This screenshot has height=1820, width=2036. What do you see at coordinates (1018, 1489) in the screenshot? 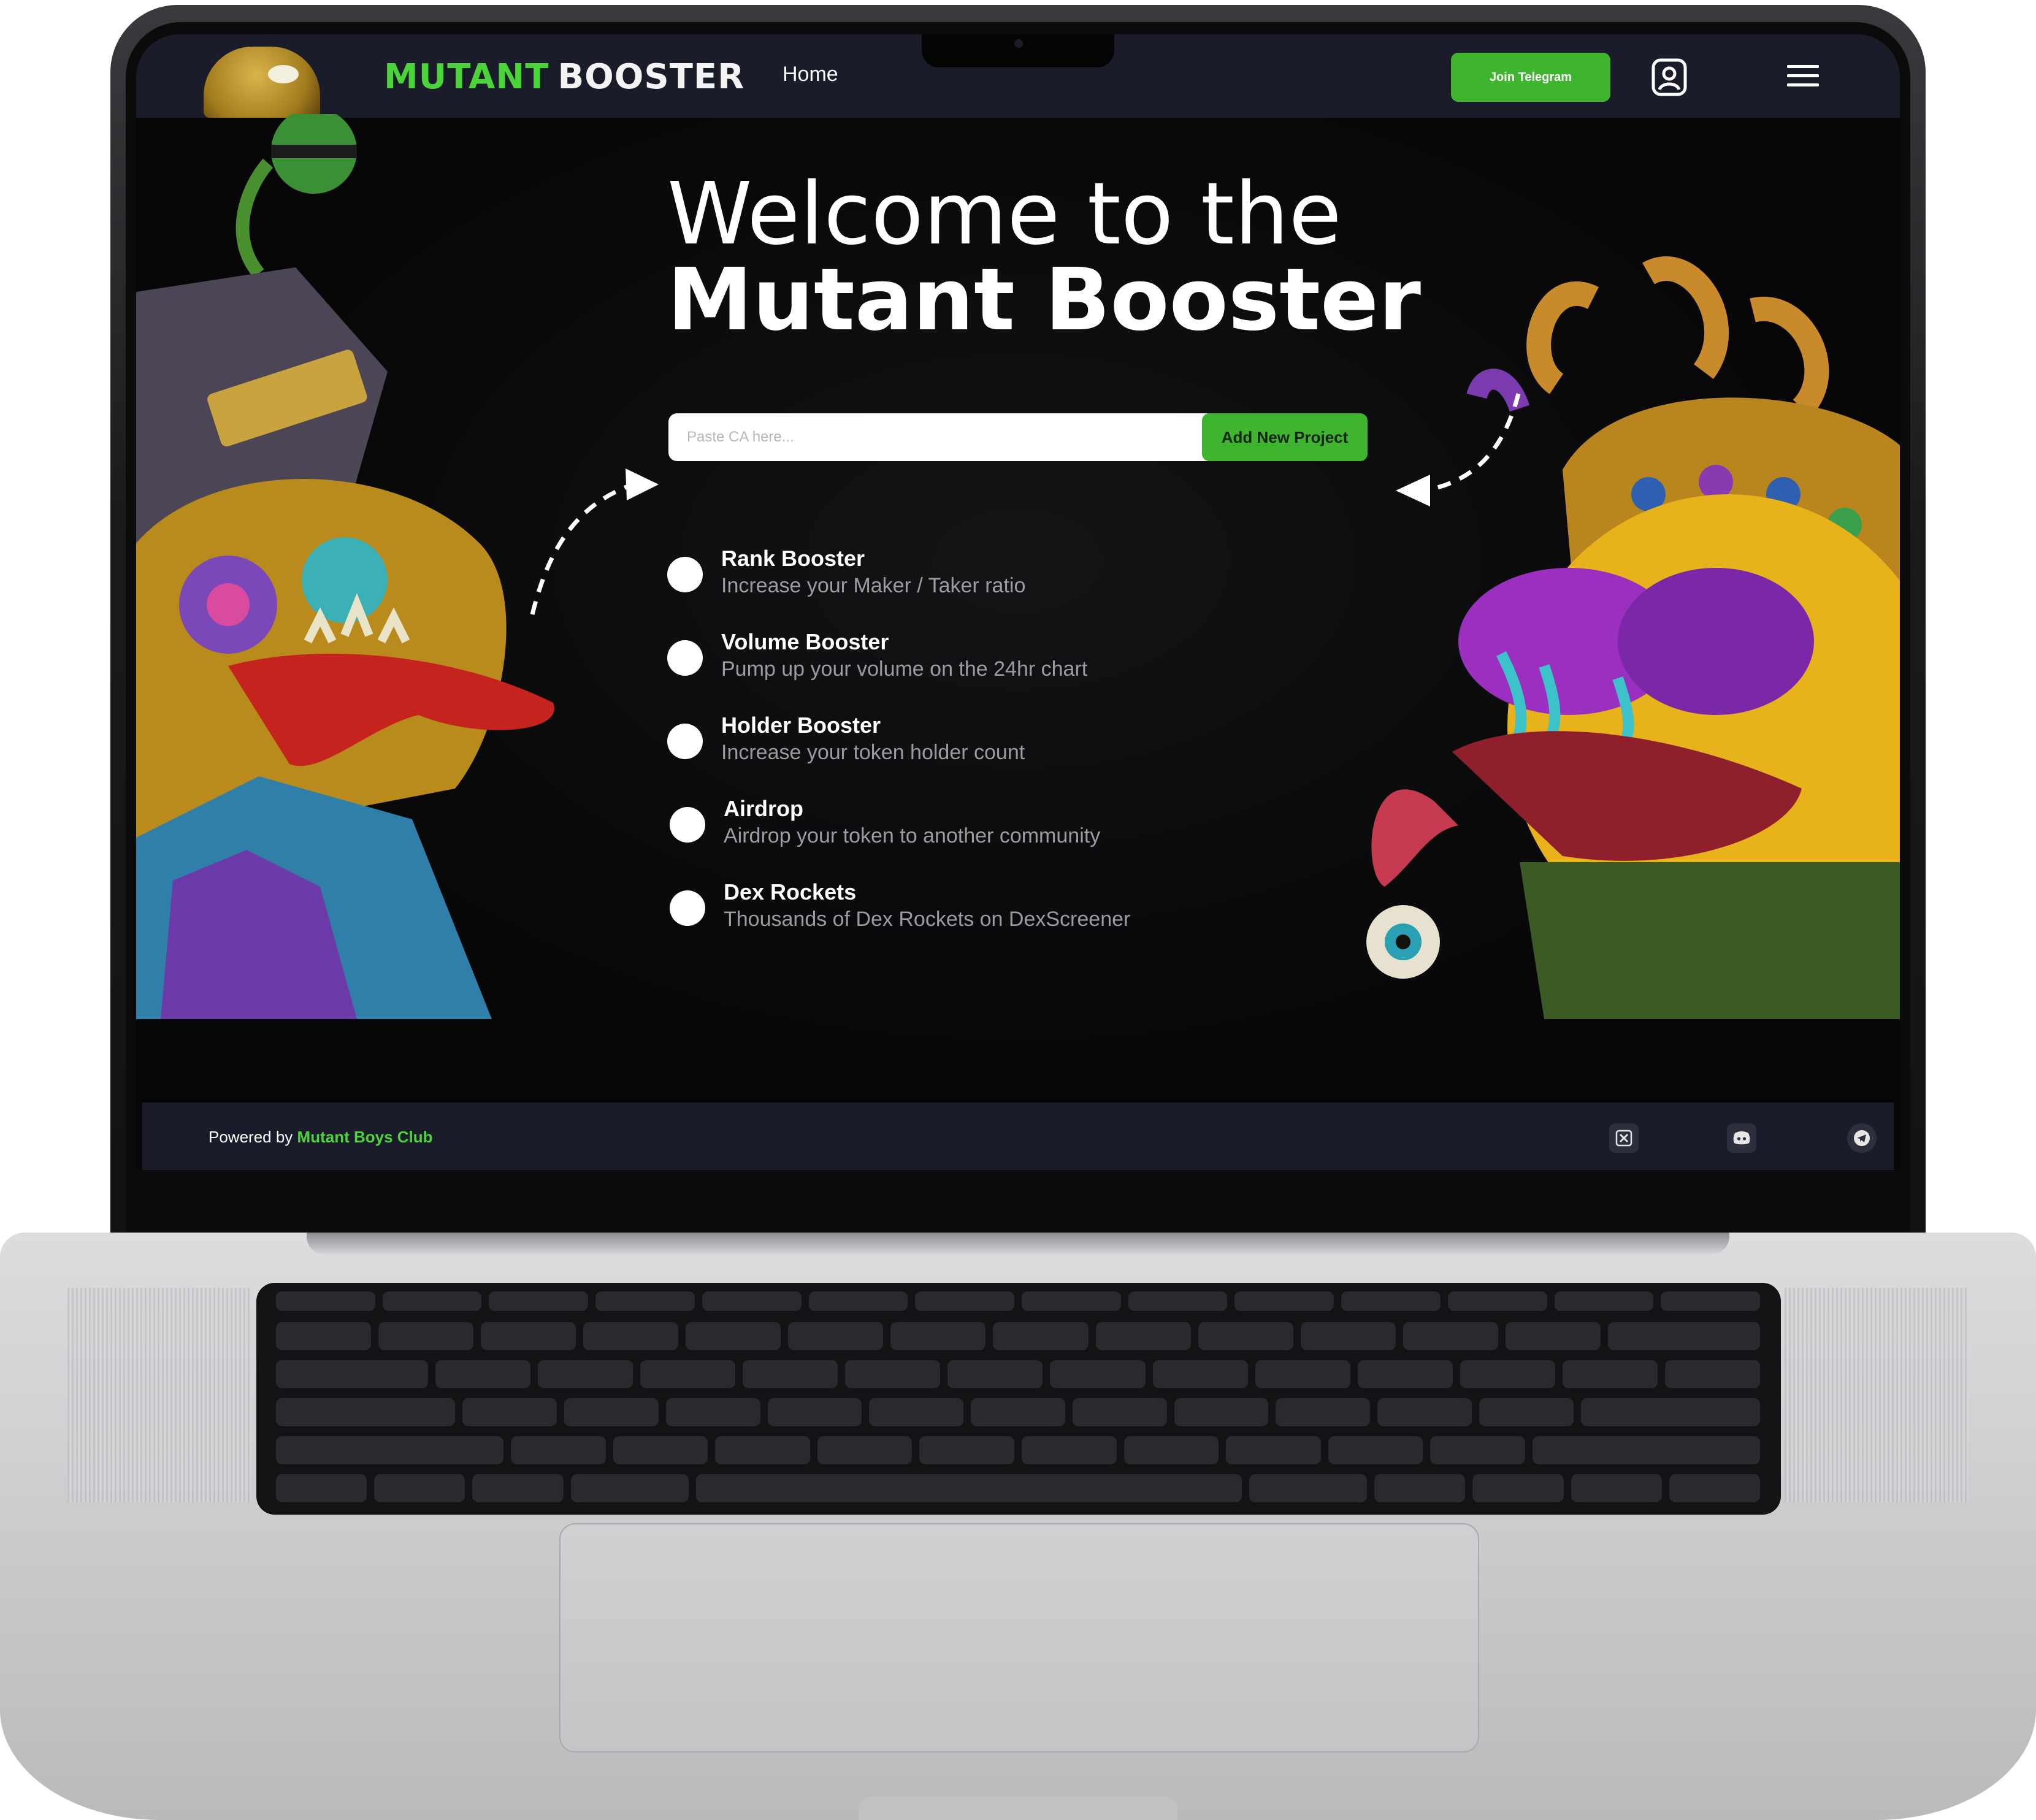
I see `keyboard-bottom-row` at bounding box center [1018, 1489].